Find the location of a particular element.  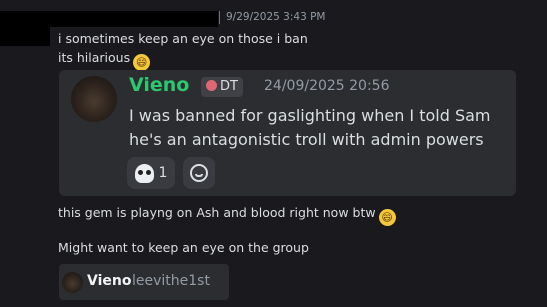

add-reaction-button is located at coordinates (199, 173).